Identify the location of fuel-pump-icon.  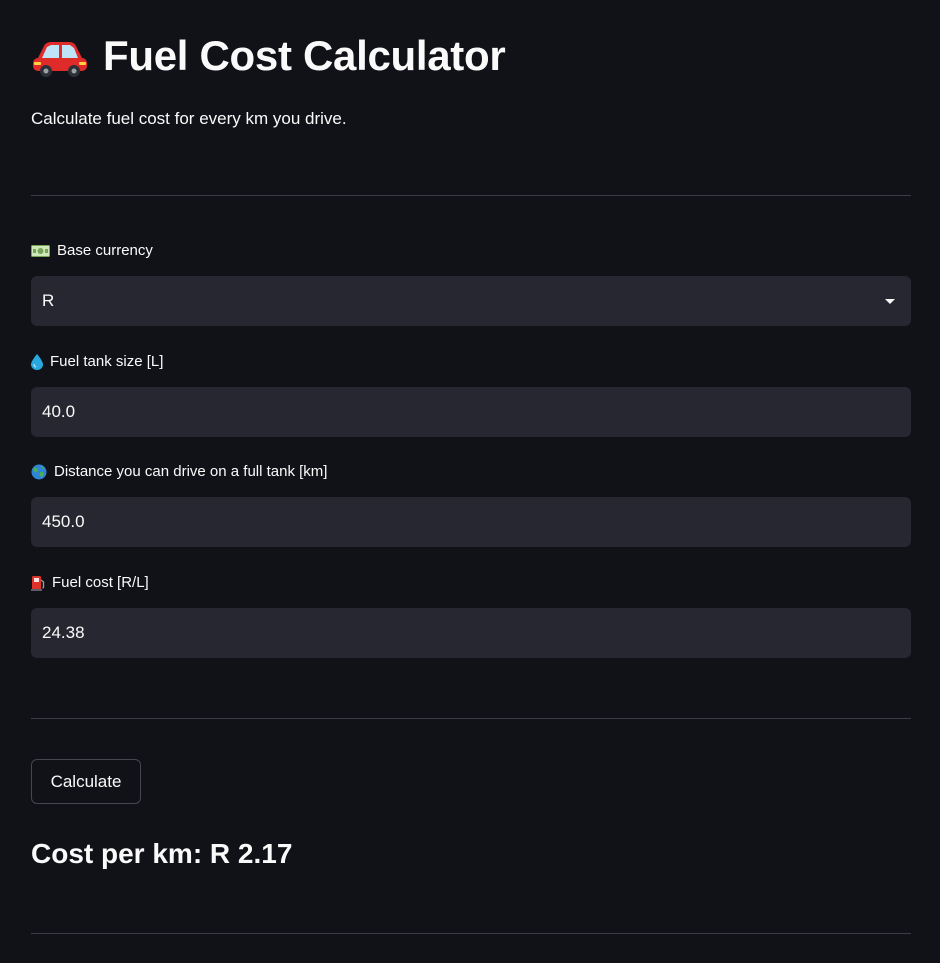
(38, 583).